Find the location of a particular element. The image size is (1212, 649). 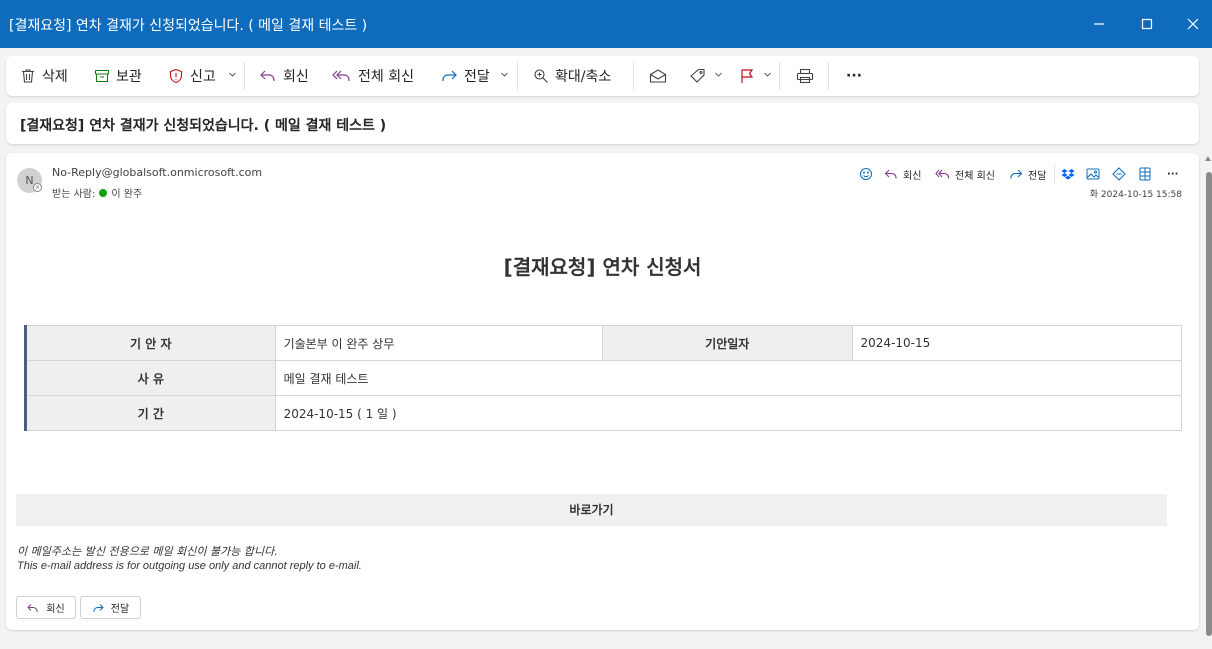

scroll-up-arrow-icon is located at coordinates (1208, 158).